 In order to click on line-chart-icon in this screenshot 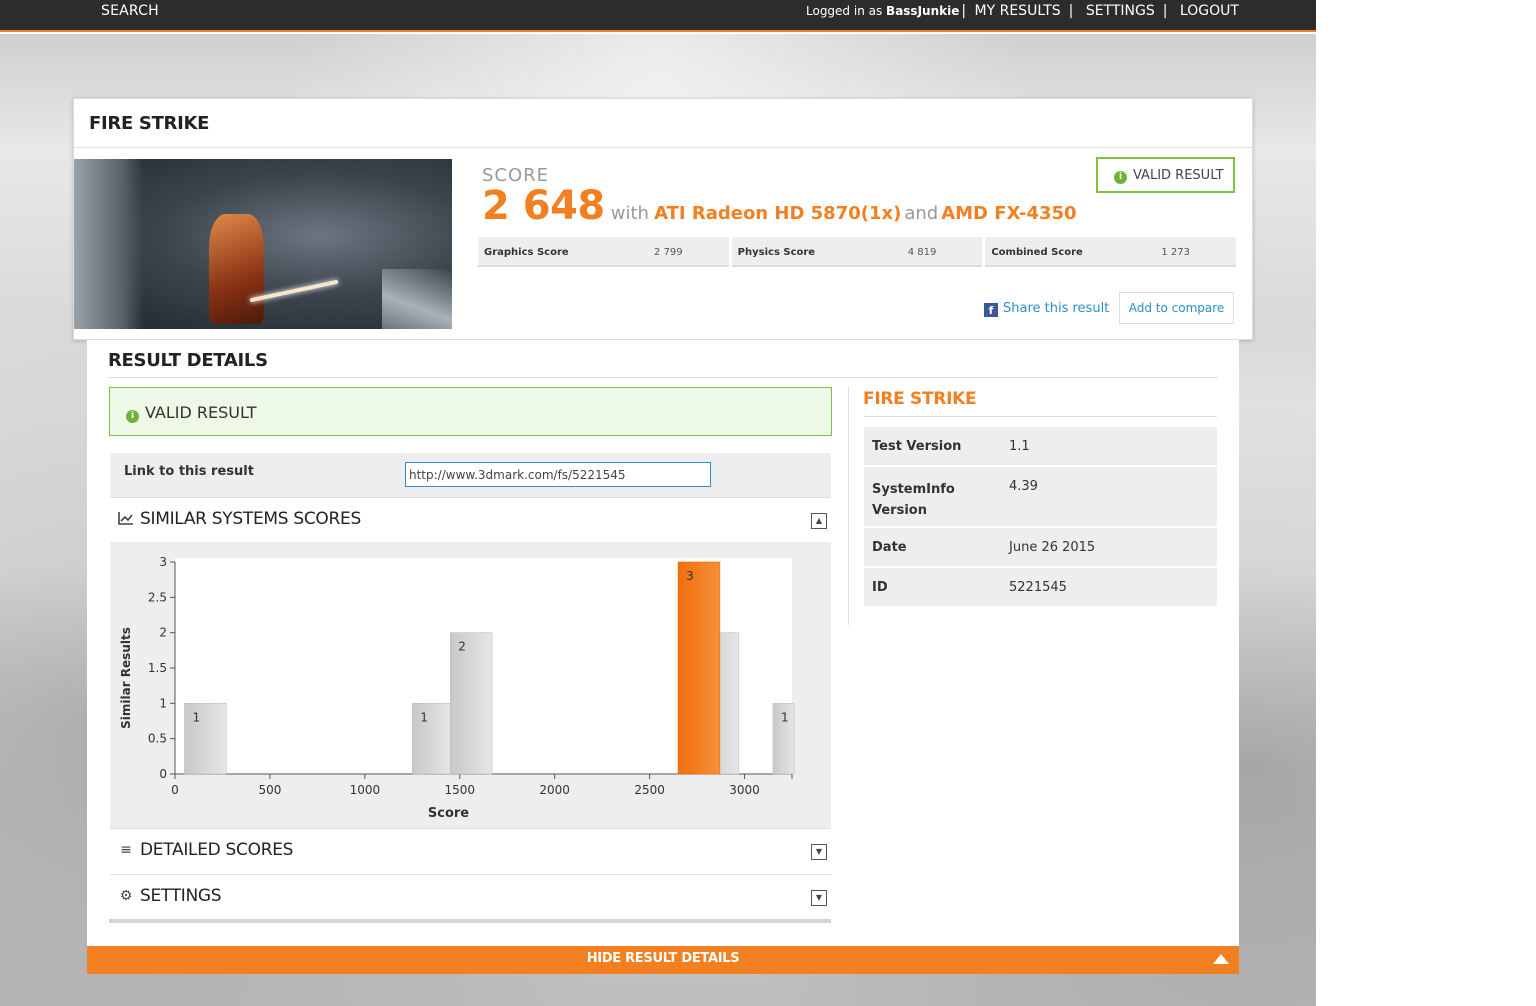, I will do `click(126, 519)`.